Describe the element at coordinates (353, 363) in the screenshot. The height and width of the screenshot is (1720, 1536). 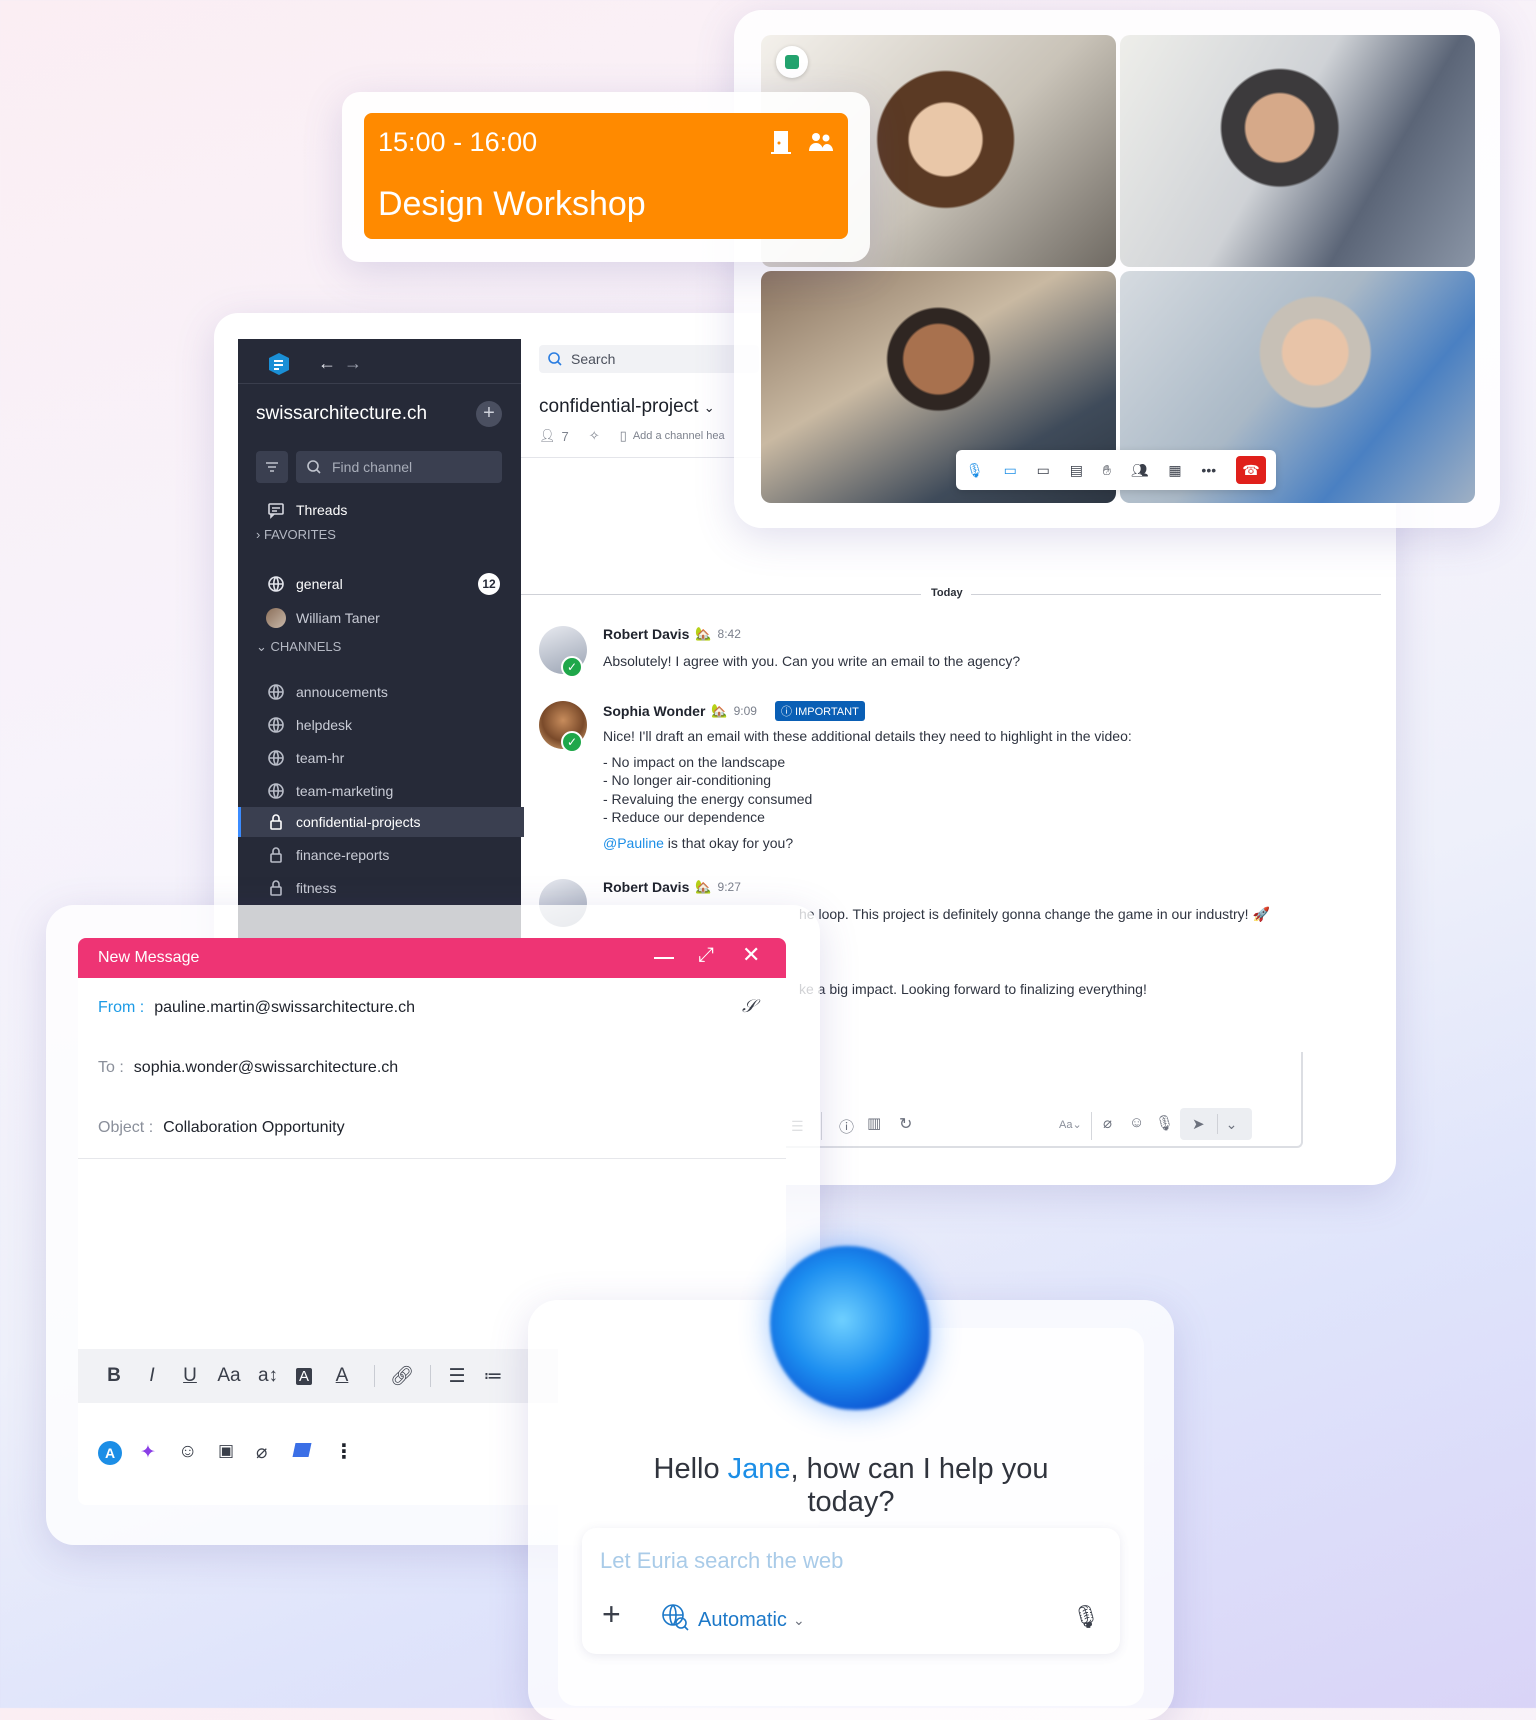
I see `forward-arrow-icon: →` at that location.